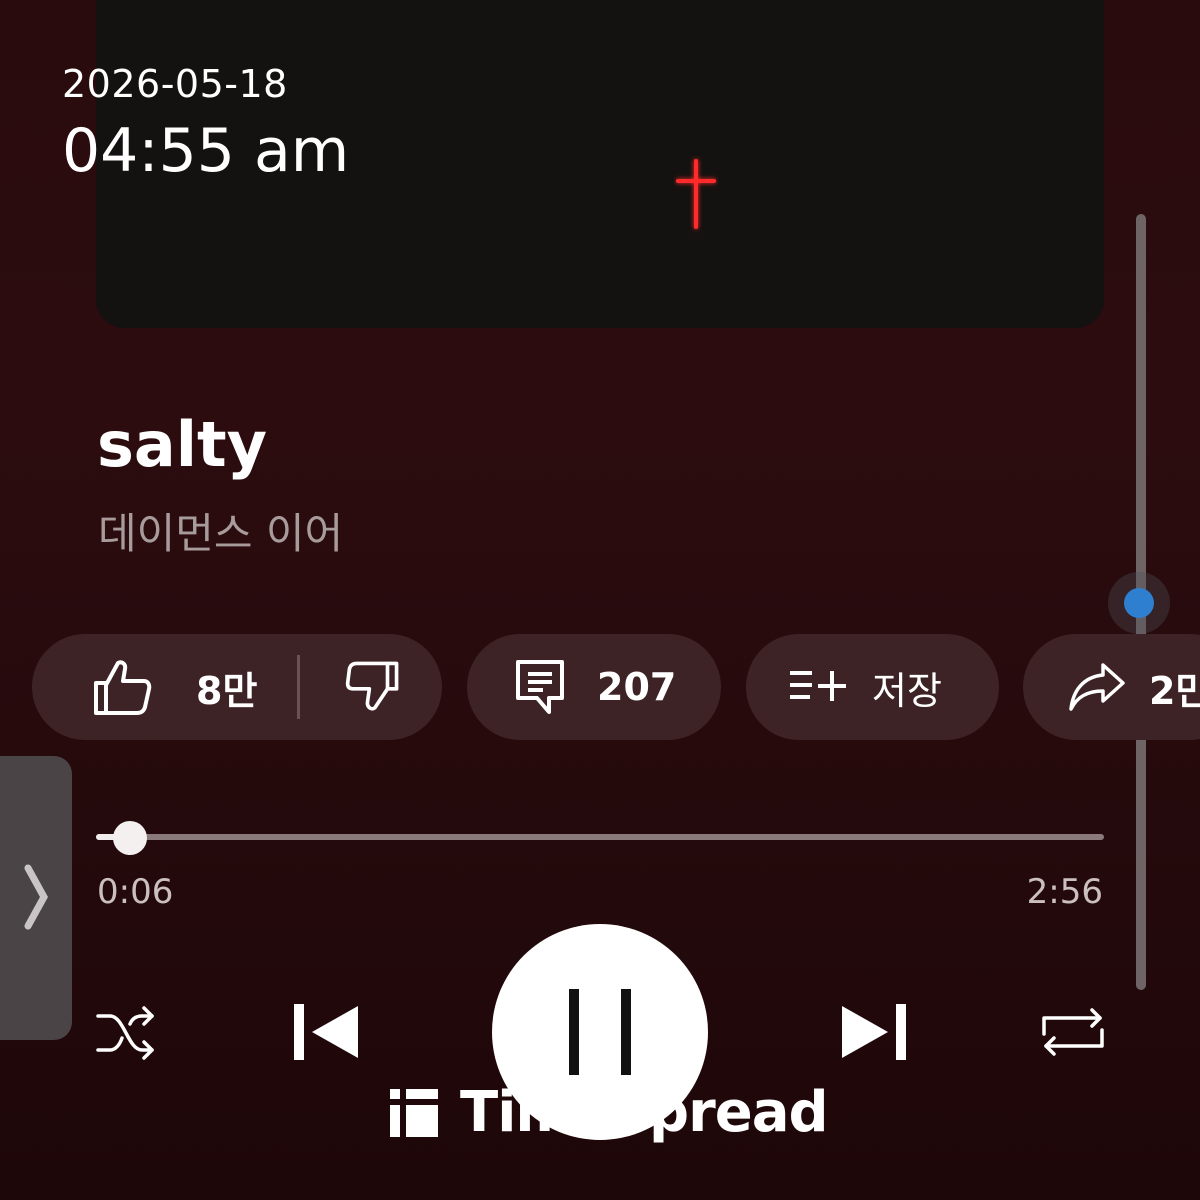 The image size is (1200, 1200). Describe the element at coordinates (206, 151) in the screenshot. I see `time-text: 04:55 am` at that location.